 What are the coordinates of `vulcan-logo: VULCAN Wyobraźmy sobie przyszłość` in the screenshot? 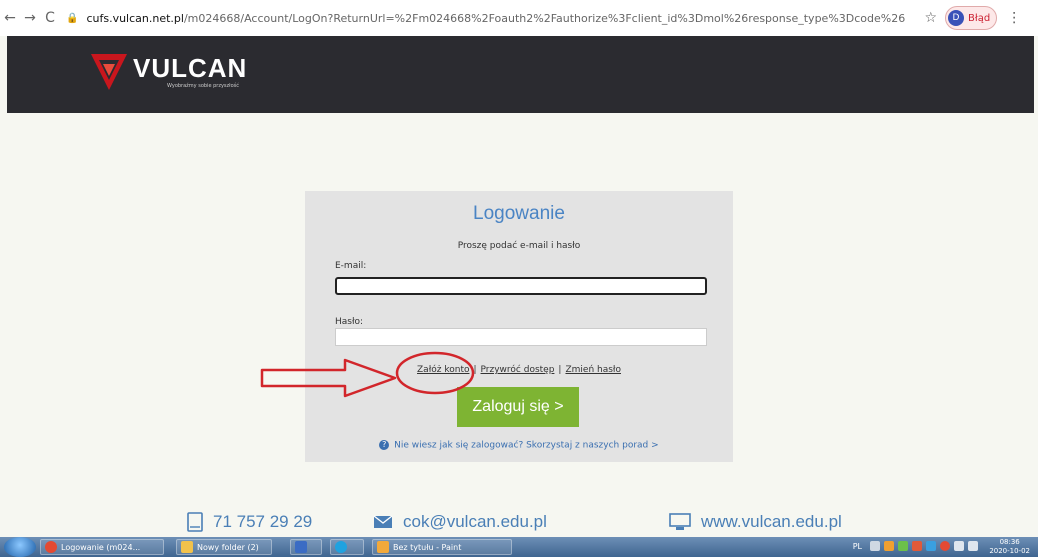 It's located at (168, 72).